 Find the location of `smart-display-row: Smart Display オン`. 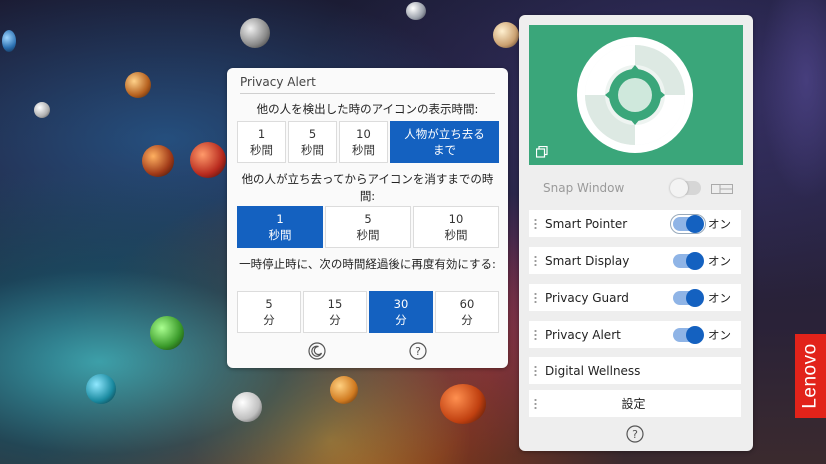

smart-display-row: Smart Display オン is located at coordinates (635, 260).